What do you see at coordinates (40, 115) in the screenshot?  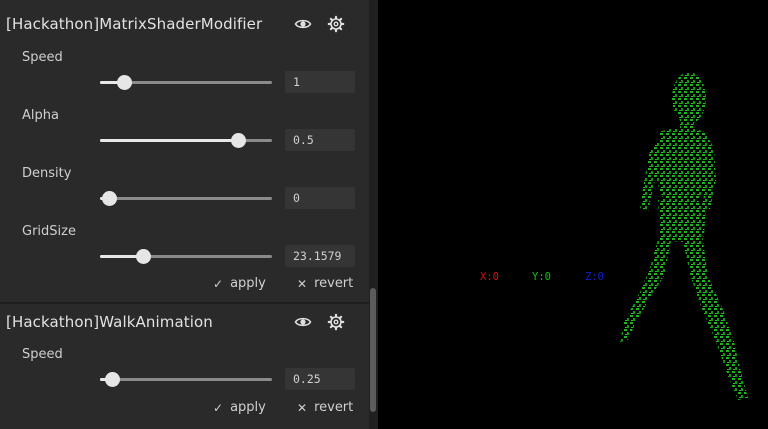 I see `param-label-alpha: Alpha` at bounding box center [40, 115].